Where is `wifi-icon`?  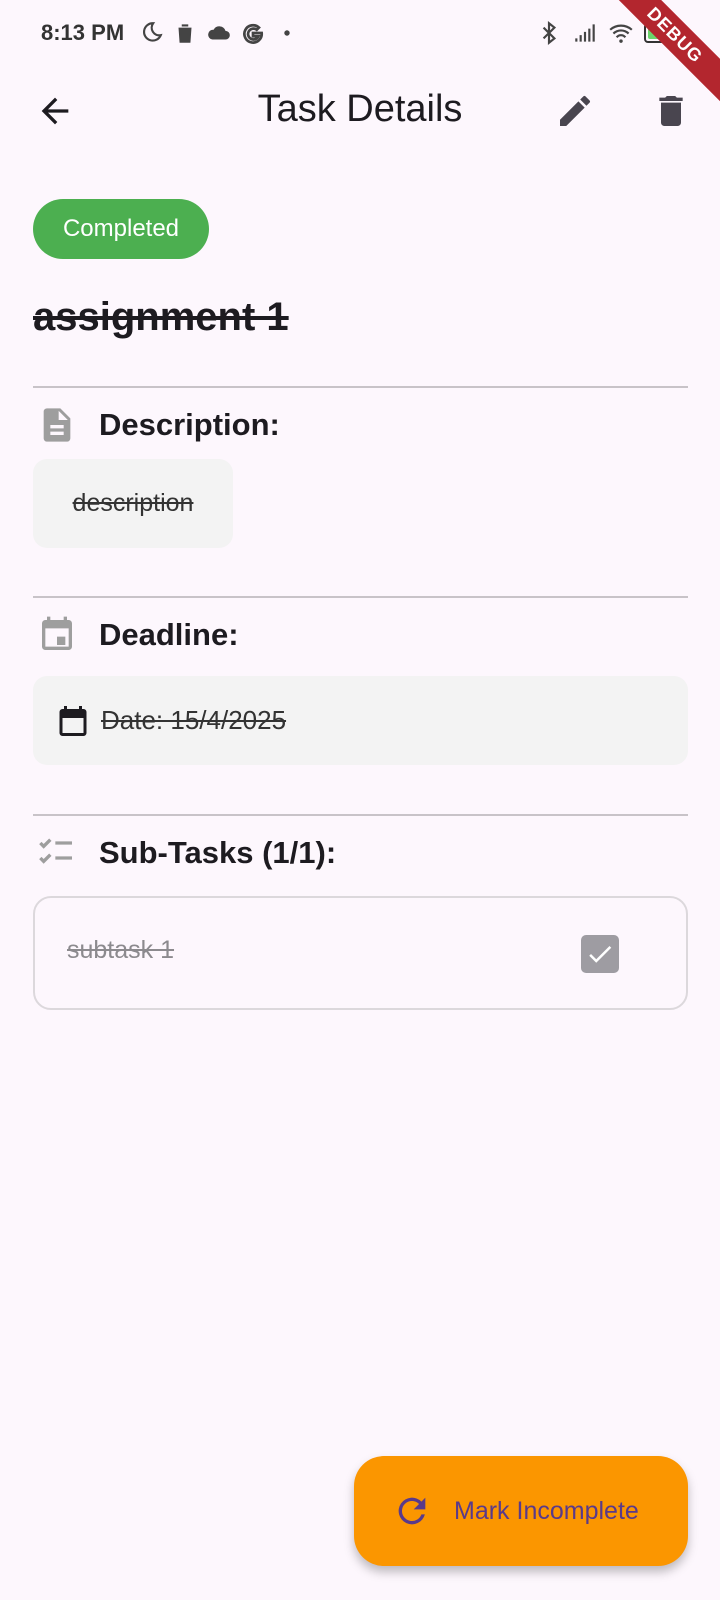
wifi-icon is located at coordinates (621, 33).